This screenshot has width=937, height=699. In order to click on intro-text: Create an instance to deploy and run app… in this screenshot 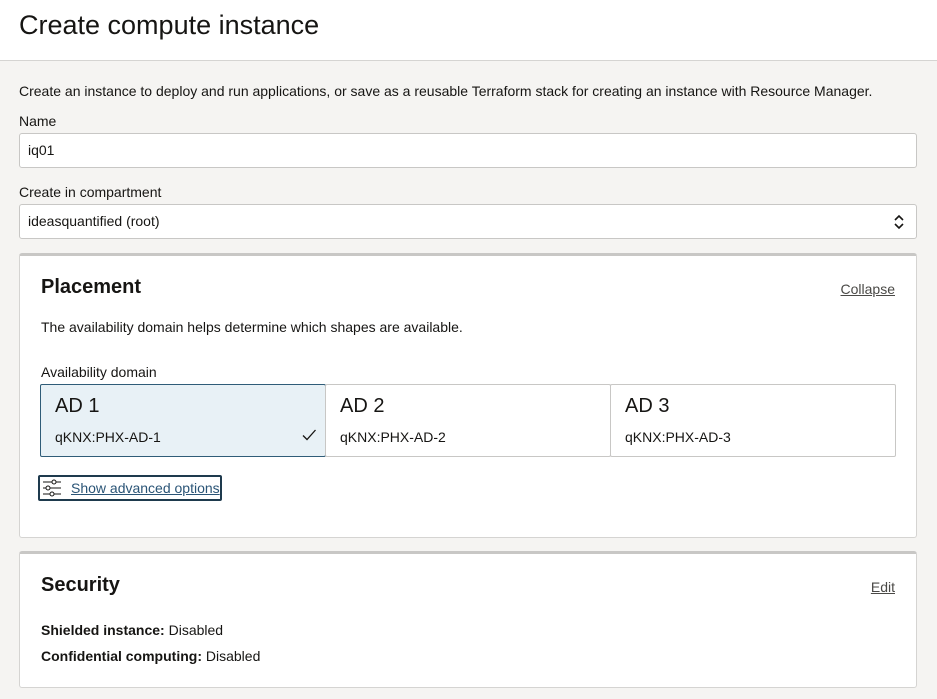, I will do `click(446, 91)`.